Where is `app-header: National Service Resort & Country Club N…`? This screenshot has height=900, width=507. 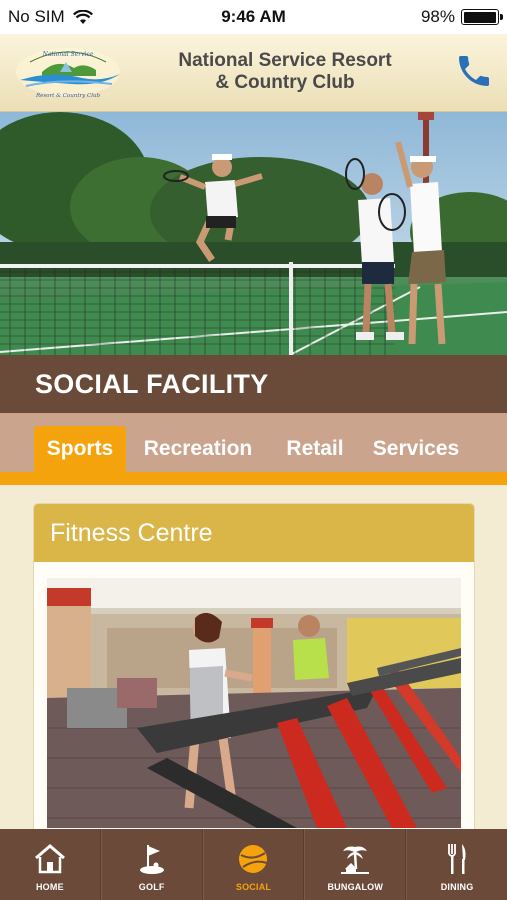 app-header: National Service Resort & Country Club N… is located at coordinates (253, 73).